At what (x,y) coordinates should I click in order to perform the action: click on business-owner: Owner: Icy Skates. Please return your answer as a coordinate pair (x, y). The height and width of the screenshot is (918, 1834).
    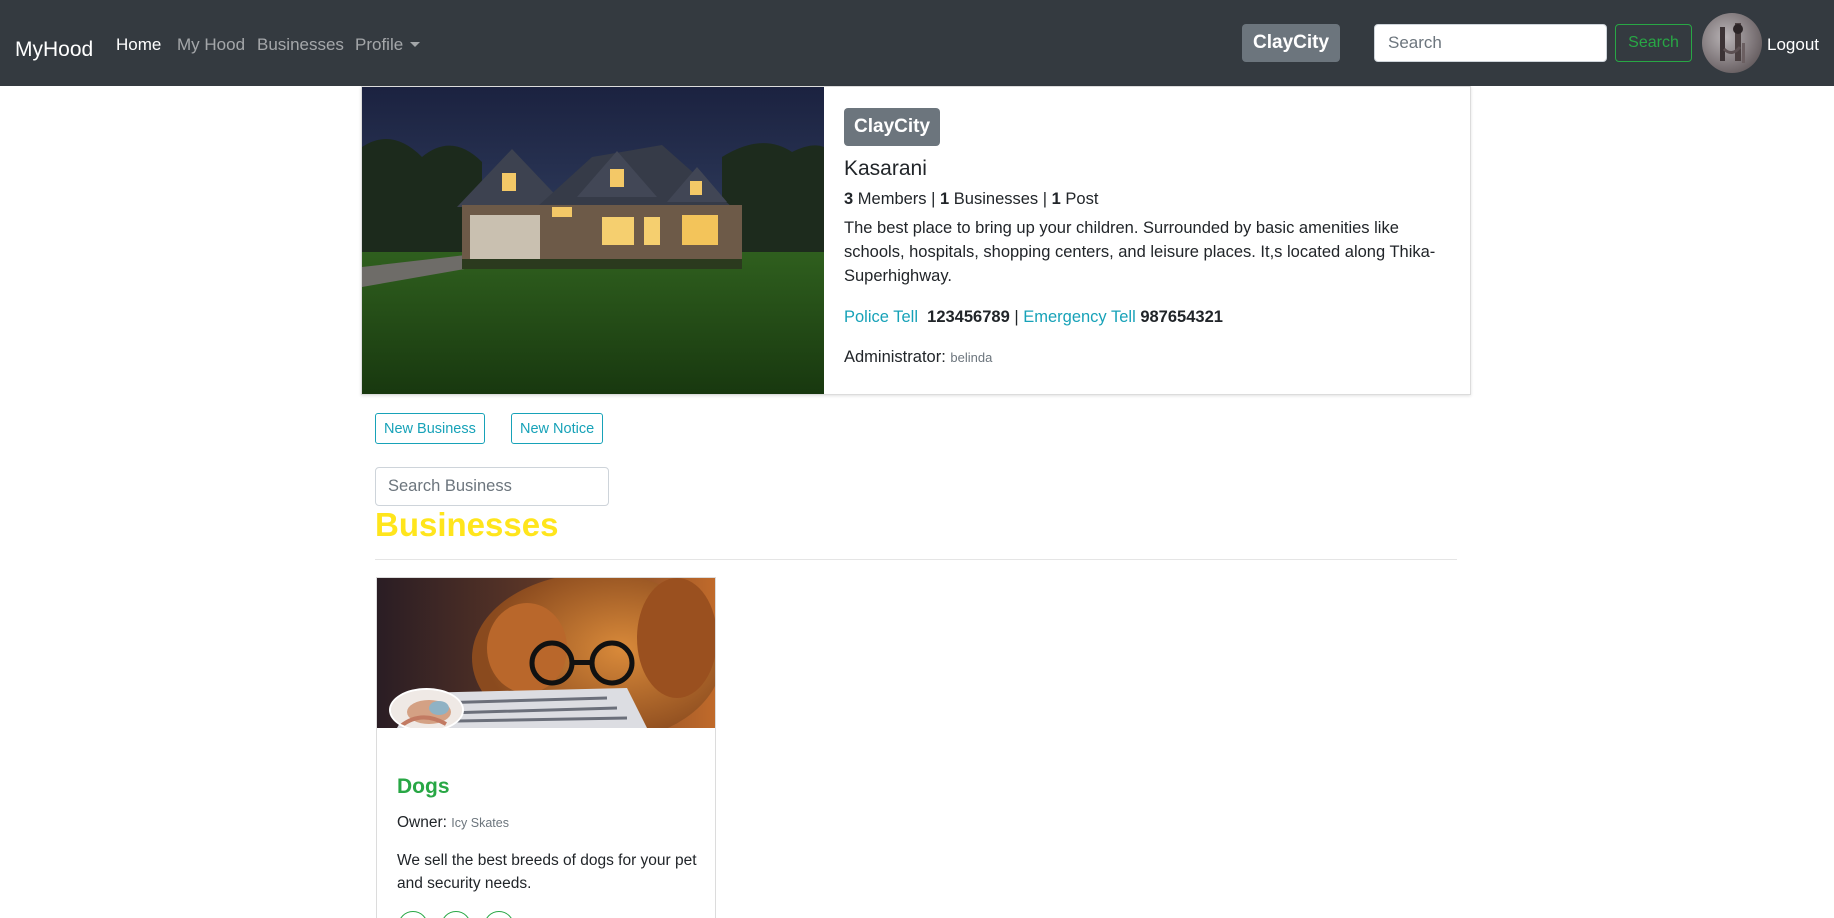
    Looking at the image, I should click on (453, 823).